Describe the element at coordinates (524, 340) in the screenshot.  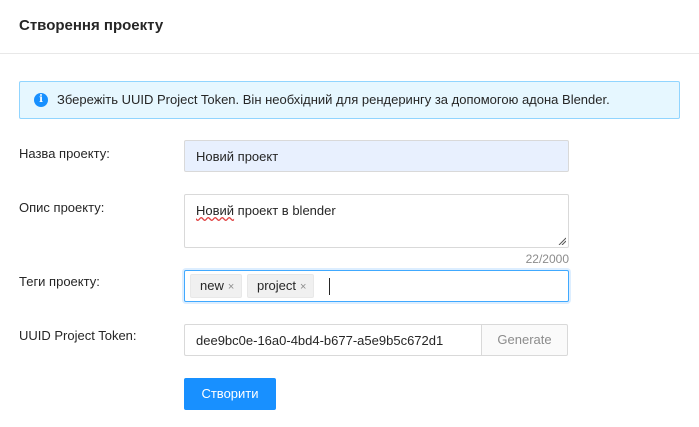
I see `generate-button: Generate` at that location.